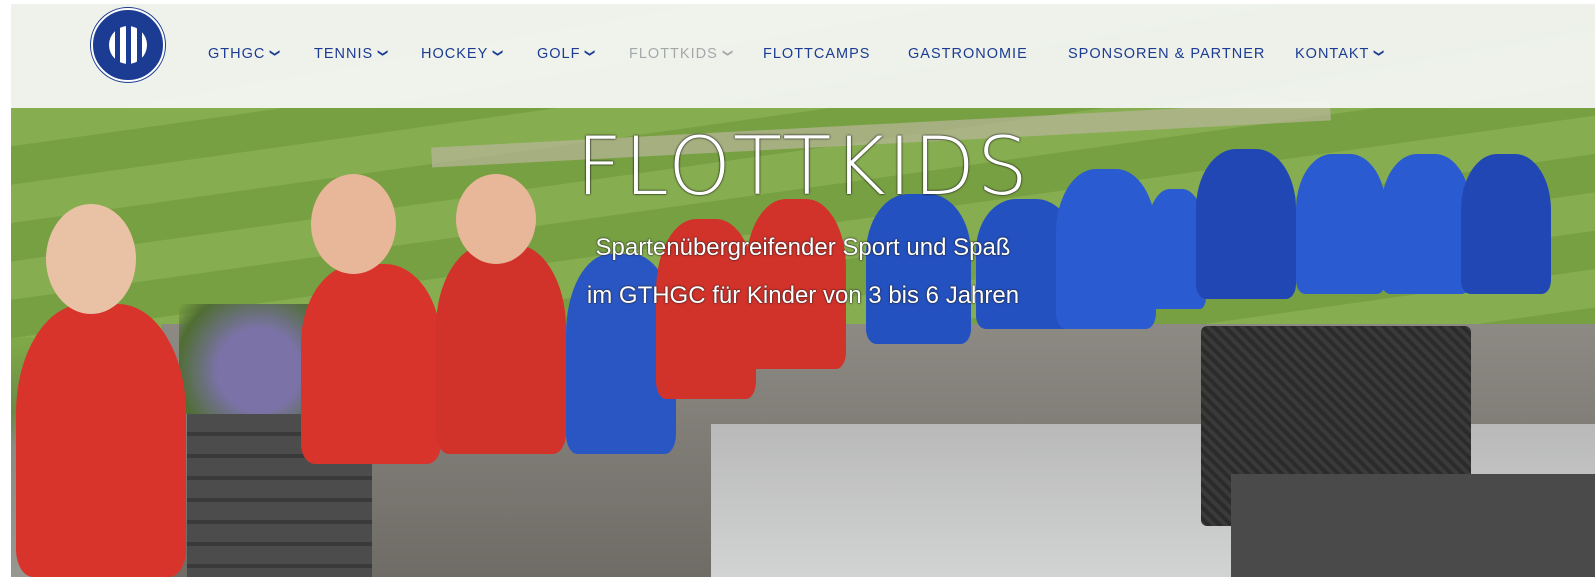 Image resolution: width=1595 pixels, height=577 pixels. I want to click on nav-item-label: GASTRONOMIE, so click(968, 54).